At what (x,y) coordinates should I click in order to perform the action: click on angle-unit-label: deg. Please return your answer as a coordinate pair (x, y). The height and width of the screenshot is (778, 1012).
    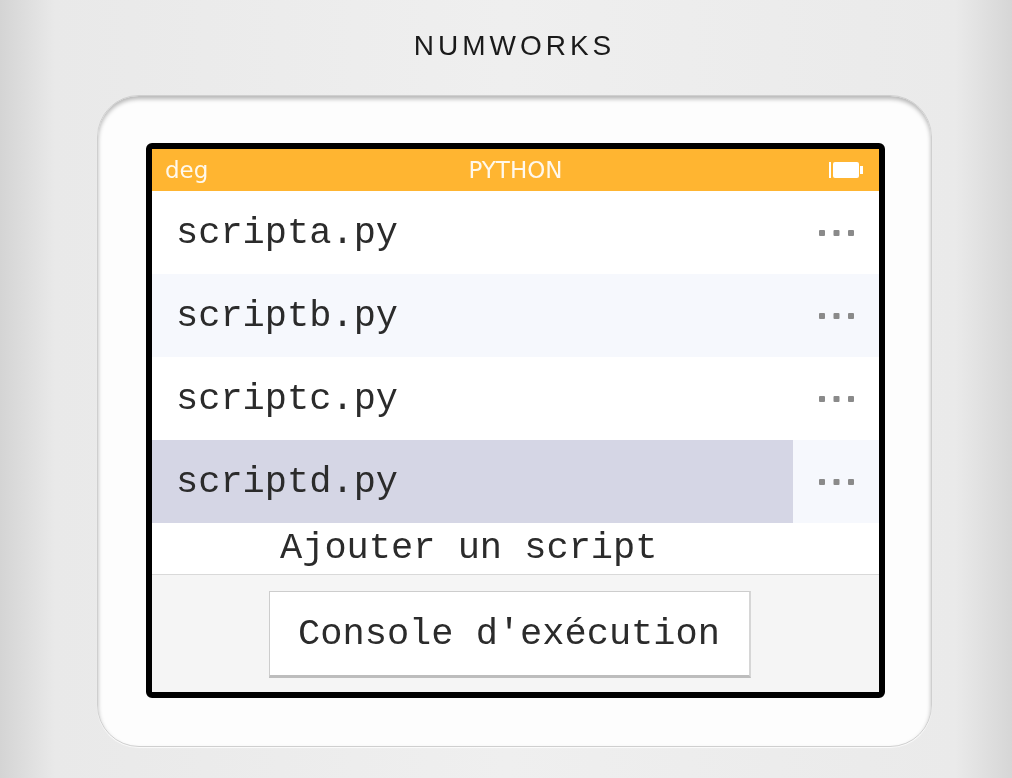
    Looking at the image, I should click on (187, 170).